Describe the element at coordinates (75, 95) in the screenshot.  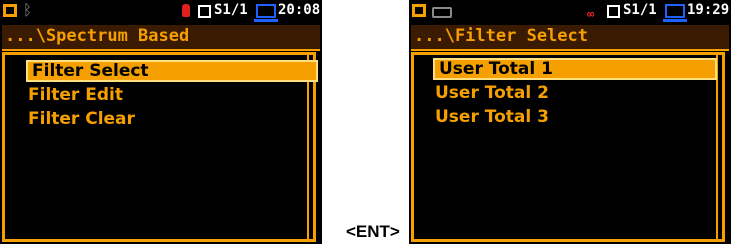
I see `menu-item-filter-edit: Filter Edit` at that location.